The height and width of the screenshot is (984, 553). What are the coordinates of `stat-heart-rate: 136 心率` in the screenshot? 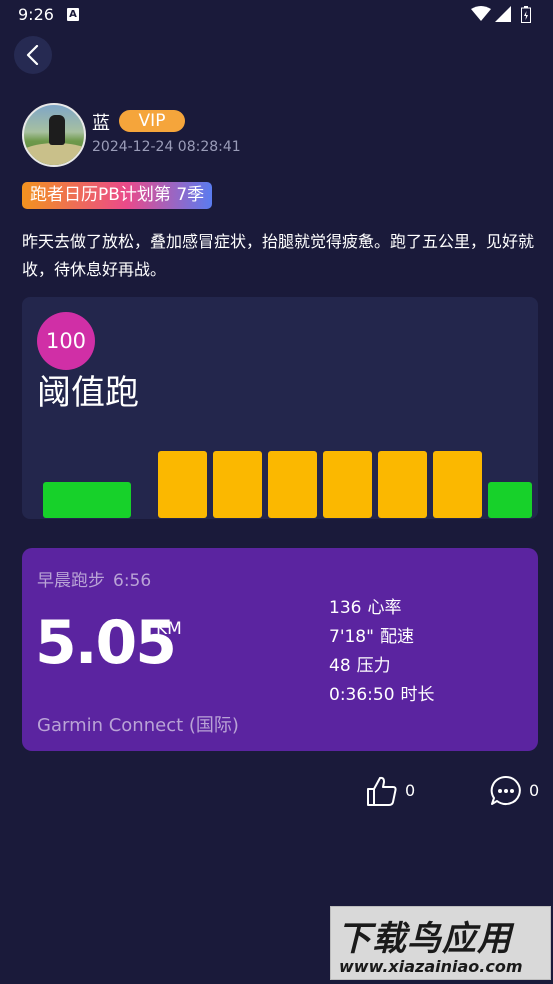 It's located at (382, 608).